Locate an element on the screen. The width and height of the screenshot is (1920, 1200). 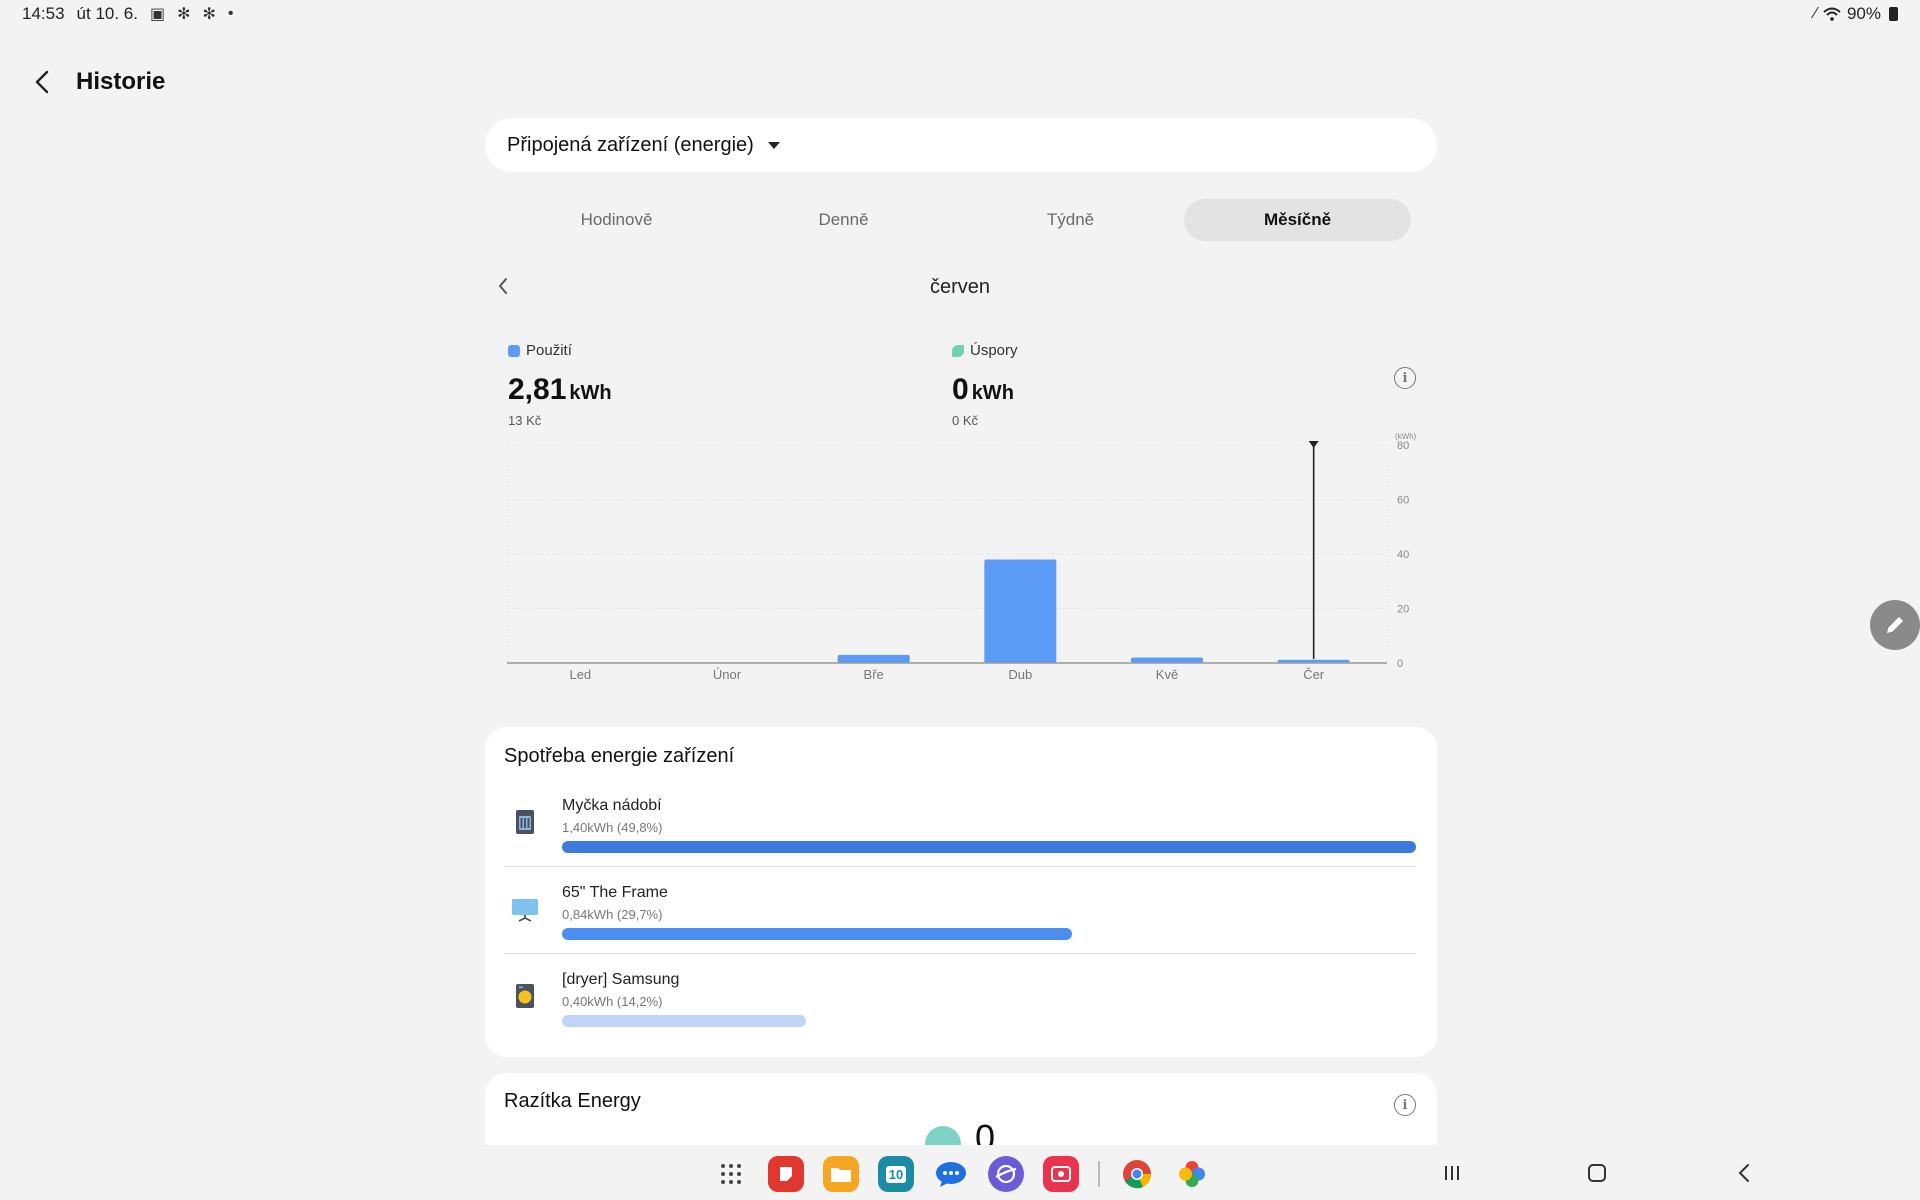
recent-apps-button is located at coordinates (1452, 1173).